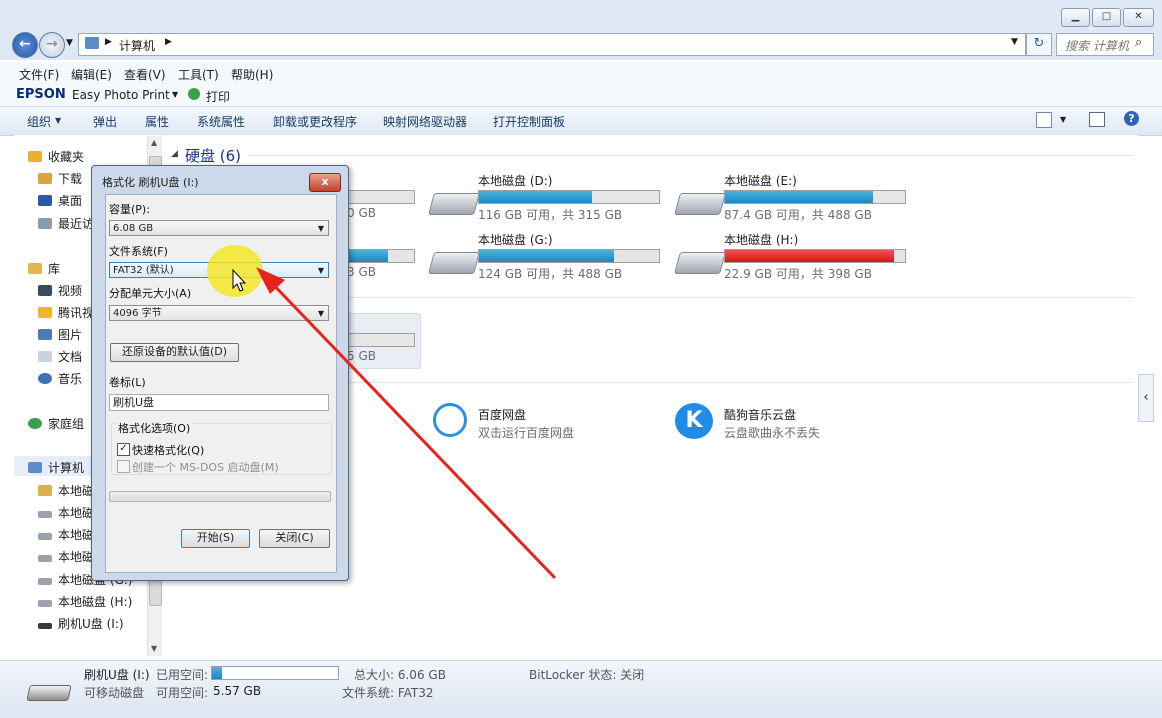 The height and width of the screenshot is (718, 1162). What do you see at coordinates (394, 423) in the screenshot?
I see `annotation-arrow` at bounding box center [394, 423].